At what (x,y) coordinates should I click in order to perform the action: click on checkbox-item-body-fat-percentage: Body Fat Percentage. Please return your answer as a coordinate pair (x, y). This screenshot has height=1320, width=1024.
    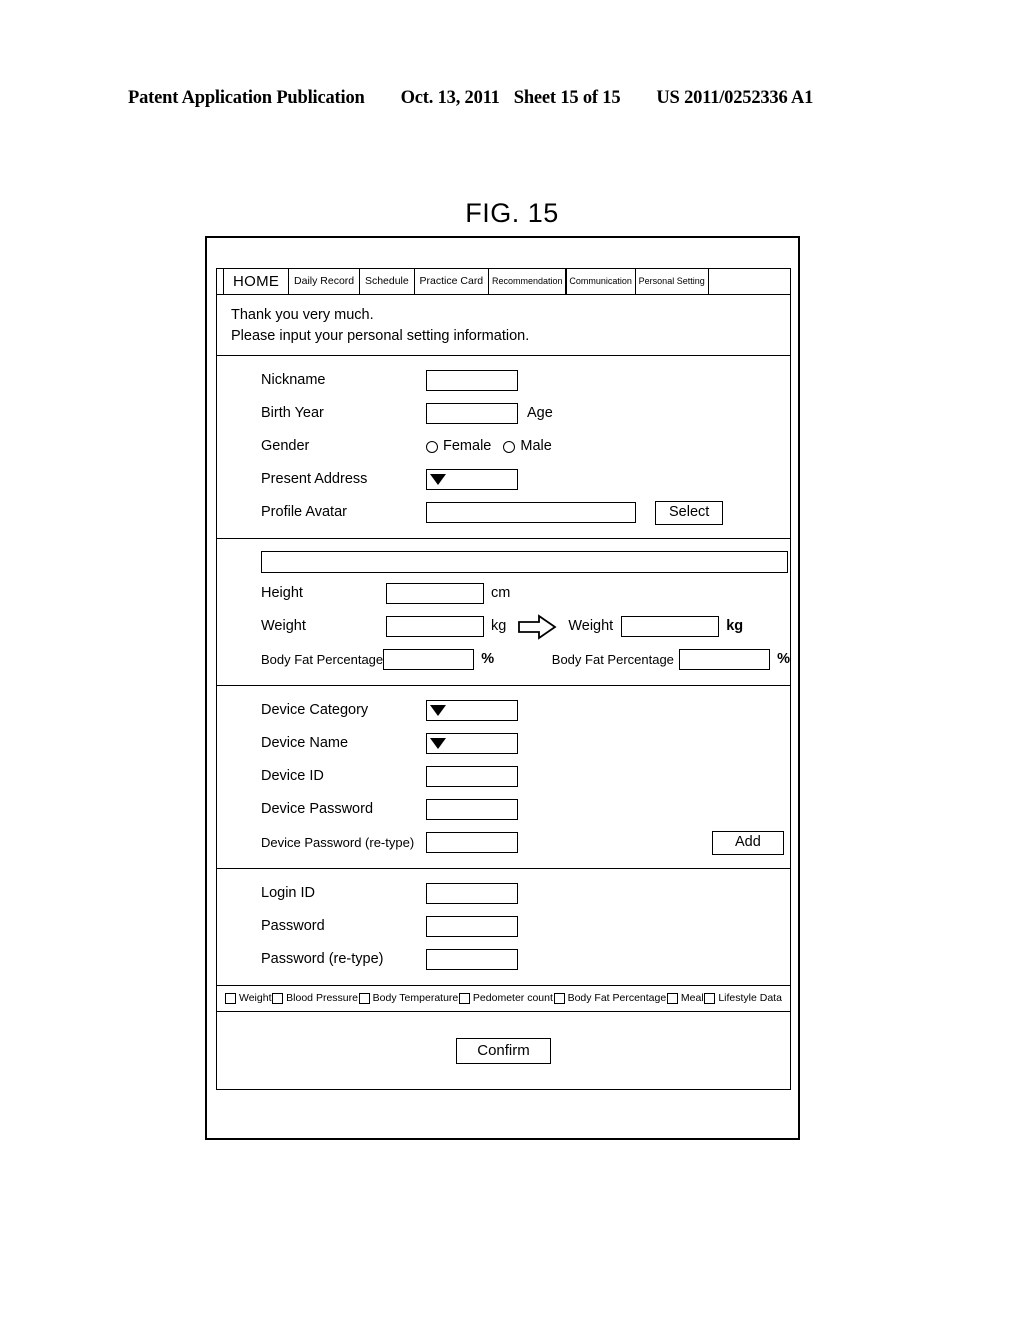
    Looking at the image, I should click on (610, 998).